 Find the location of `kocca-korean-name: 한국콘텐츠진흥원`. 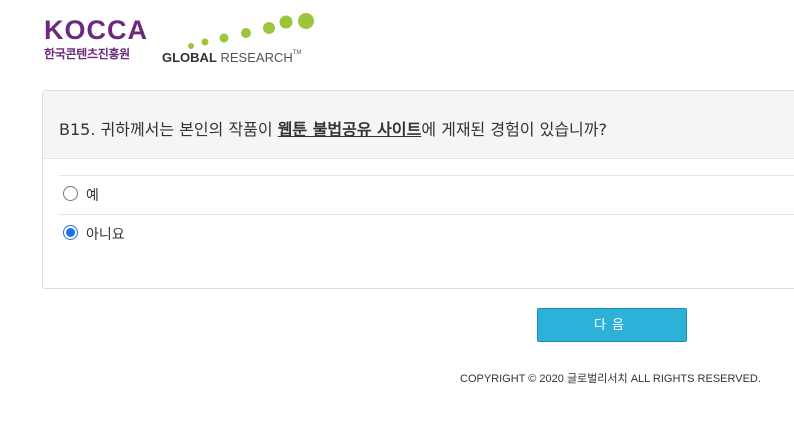

kocca-korean-name: 한국콘텐츠진흥원 is located at coordinates (87, 54).